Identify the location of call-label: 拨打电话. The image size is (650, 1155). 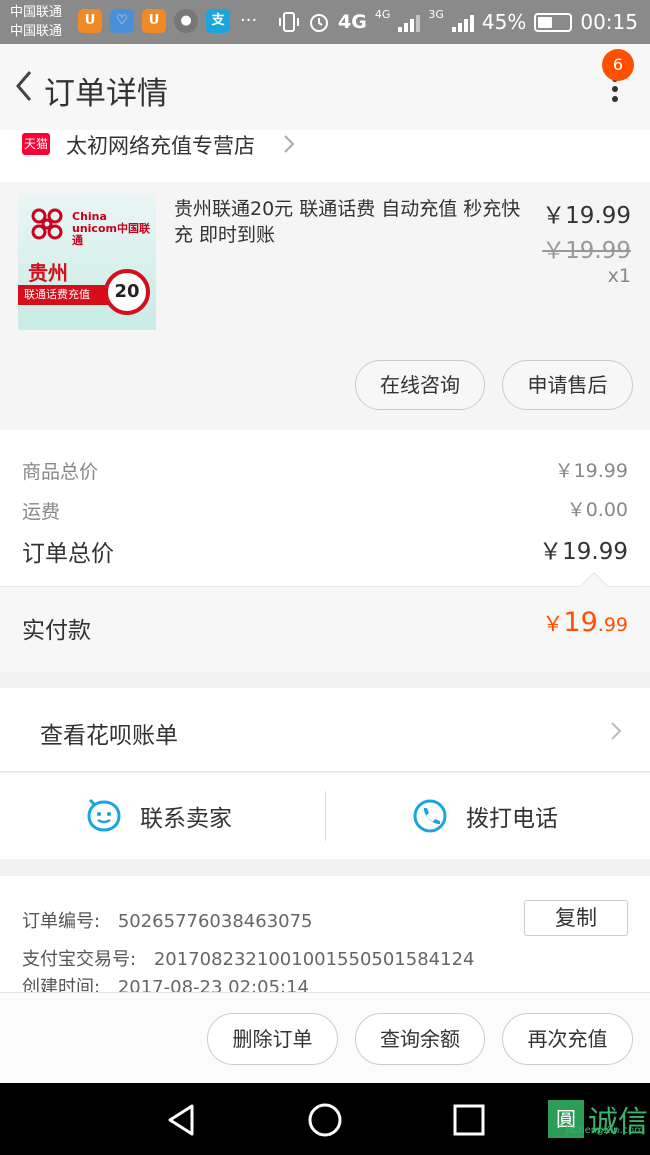
(512, 819).